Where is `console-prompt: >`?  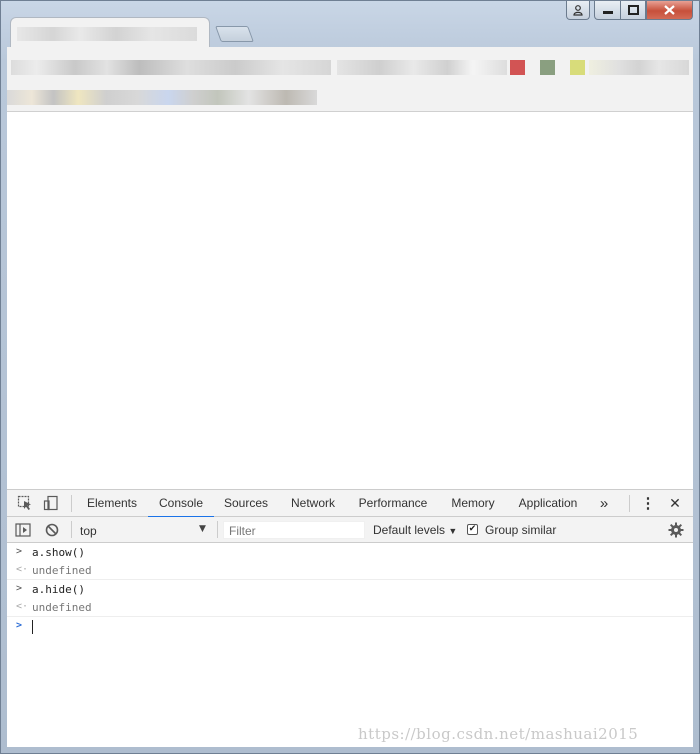 console-prompt: > is located at coordinates (350, 627).